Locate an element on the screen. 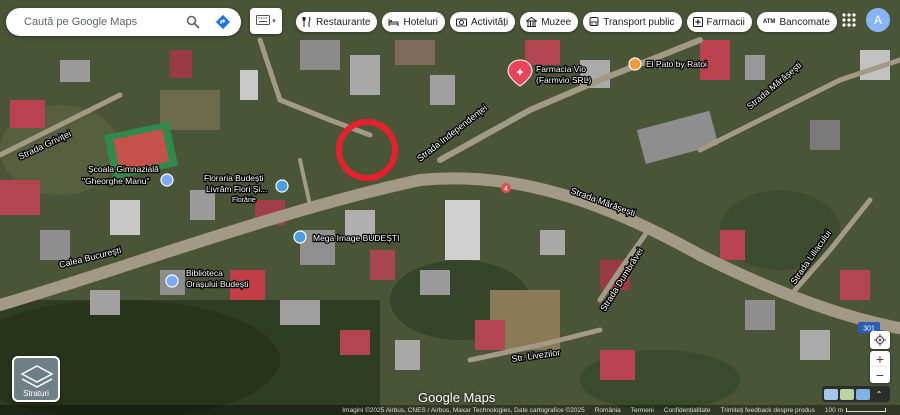 This screenshot has width=900, height=415. map-type-tiles: ⌃ is located at coordinates (856, 394).